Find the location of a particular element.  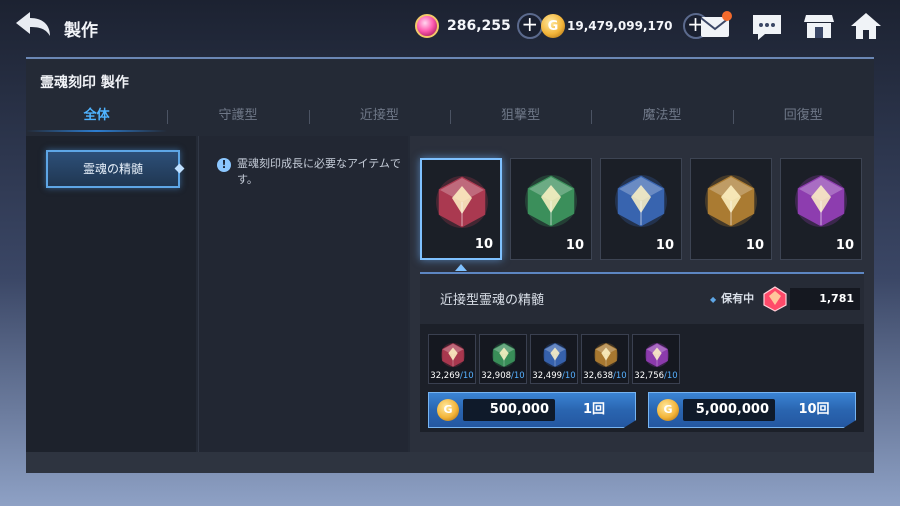

add-gems-button: + is located at coordinates (529, 26).